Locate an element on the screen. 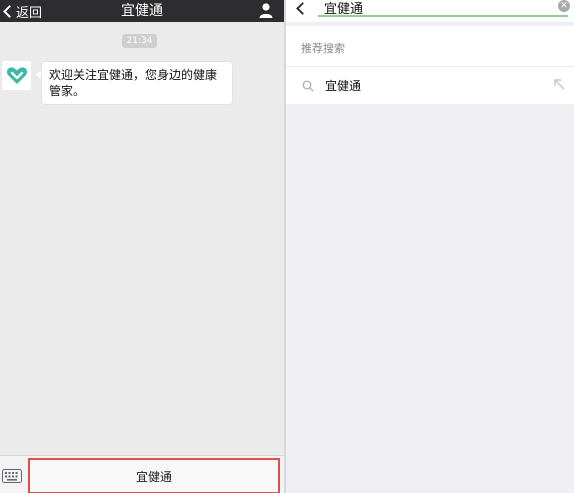 The width and height of the screenshot is (574, 493). suggestions-panel: 推荐搜索 宜健通 is located at coordinates (430, 65).